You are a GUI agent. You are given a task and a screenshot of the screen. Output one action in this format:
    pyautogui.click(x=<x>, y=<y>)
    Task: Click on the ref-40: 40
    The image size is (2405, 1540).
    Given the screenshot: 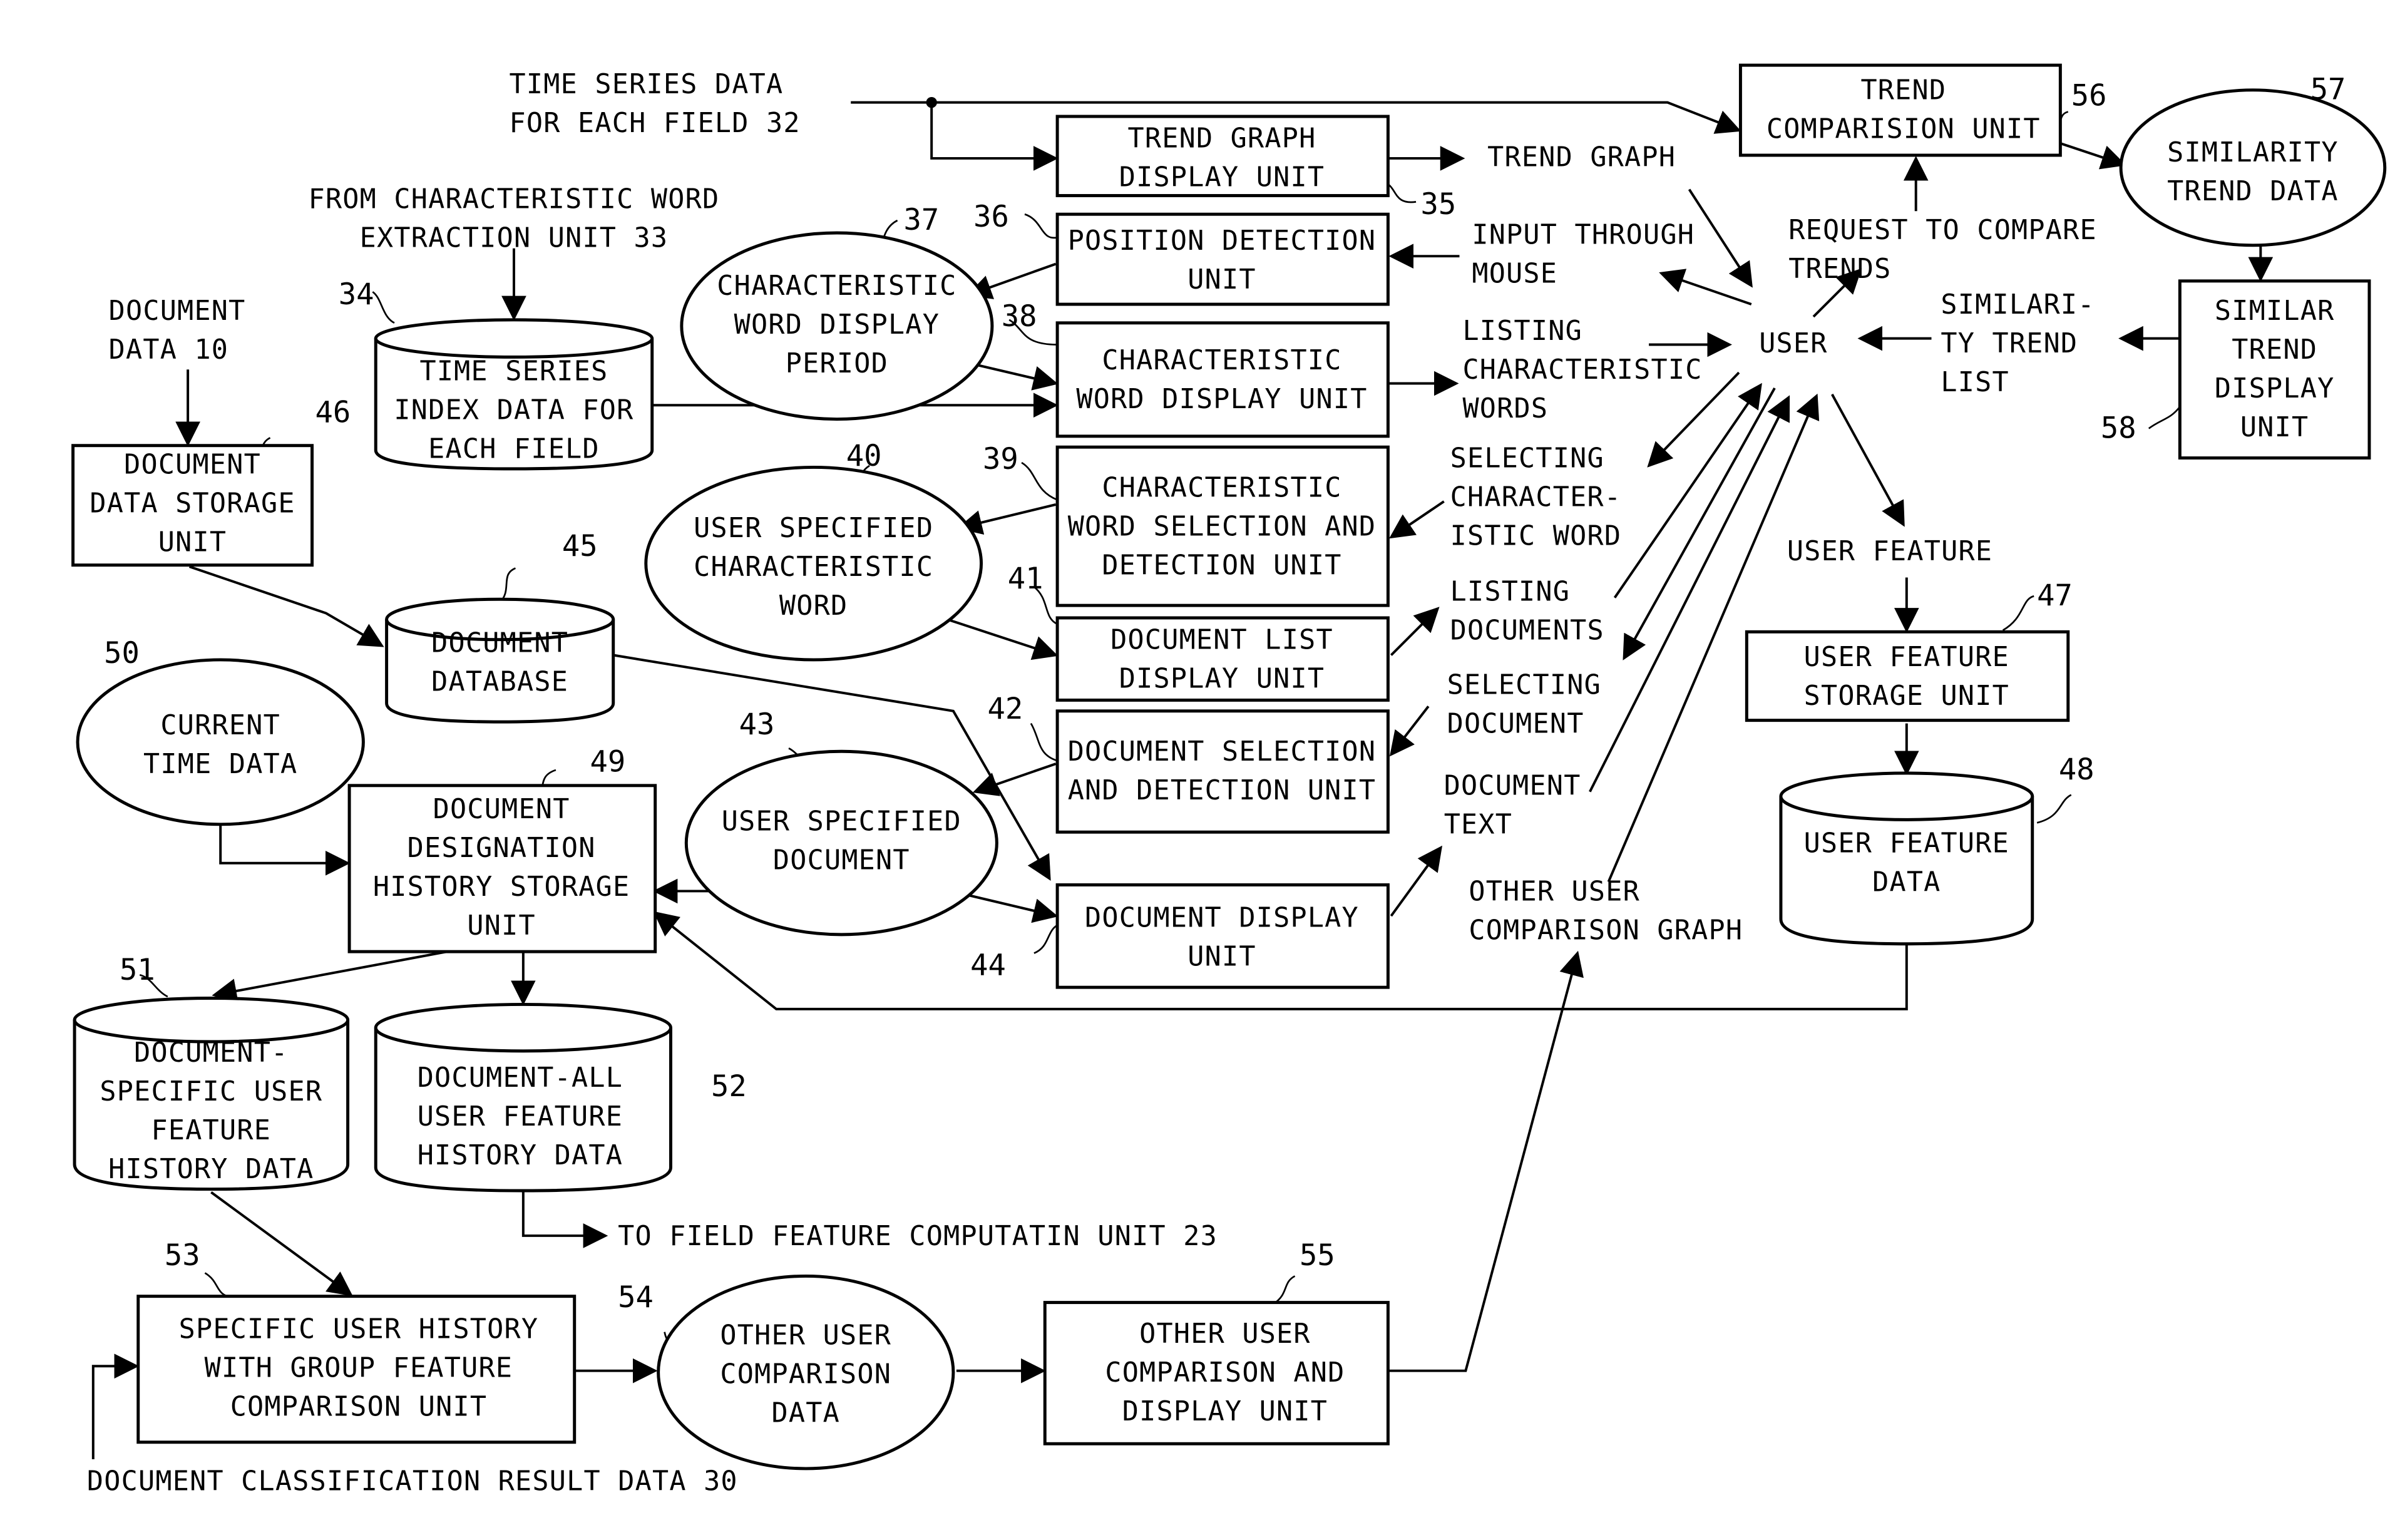 What is the action you would take?
    pyautogui.click(x=864, y=456)
    